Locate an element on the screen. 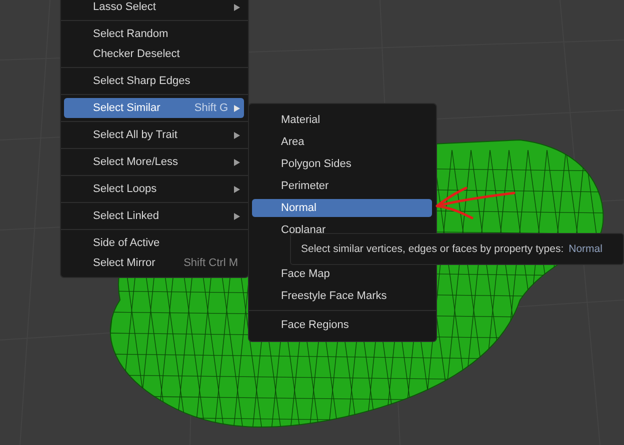 The image size is (624, 445). menu-item: Freestyle Face Marks is located at coordinates (342, 296).